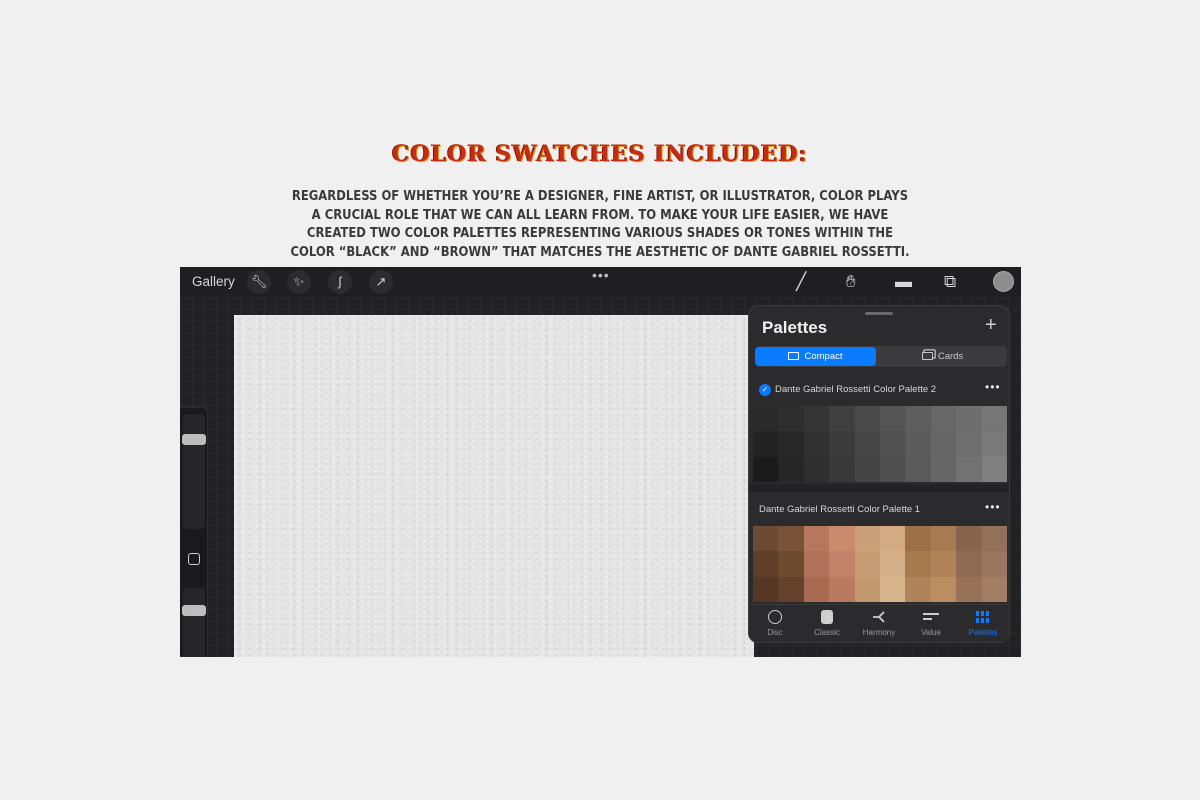 The image size is (1200, 800). I want to click on palette-name: Dante Gabriel Rossetti Color Palette 1, so click(840, 509).